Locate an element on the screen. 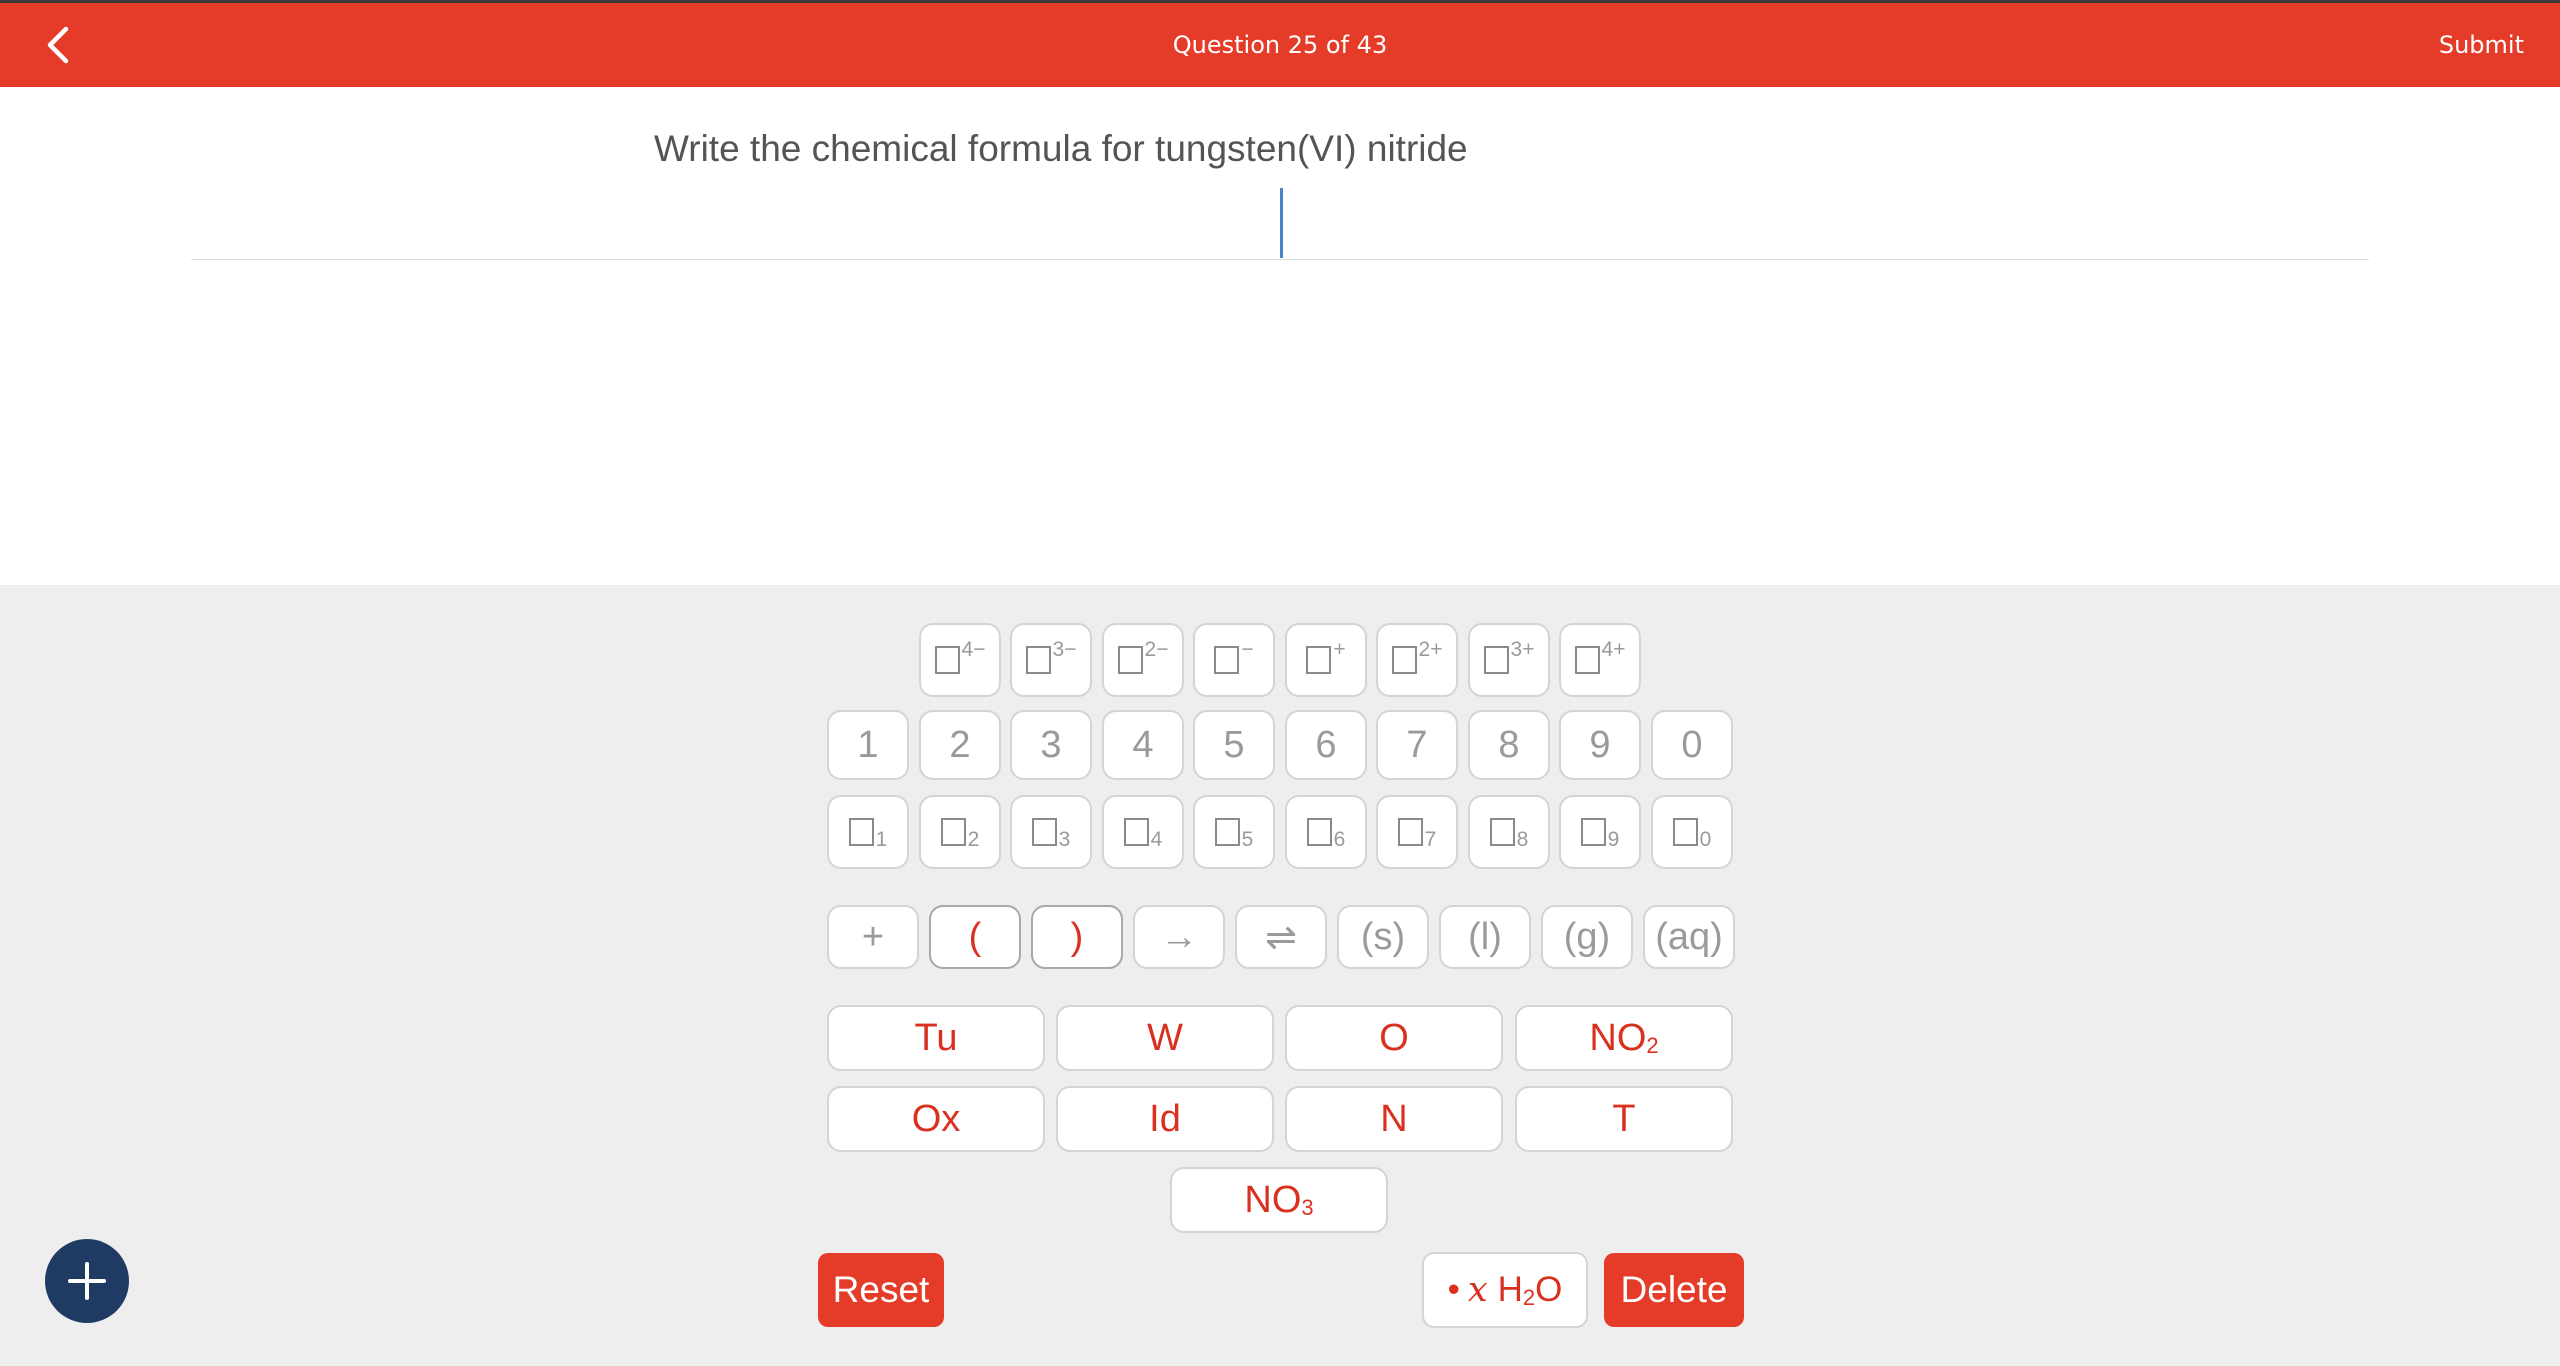 The image size is (2560, 1366). charge-key: 2− is located at coordinates (1143, 660).